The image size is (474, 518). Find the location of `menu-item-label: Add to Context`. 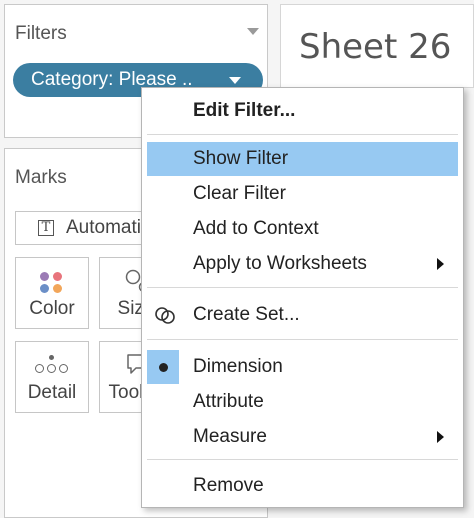

menu-item-label: Add to Context is located at coordinates (256, 228).